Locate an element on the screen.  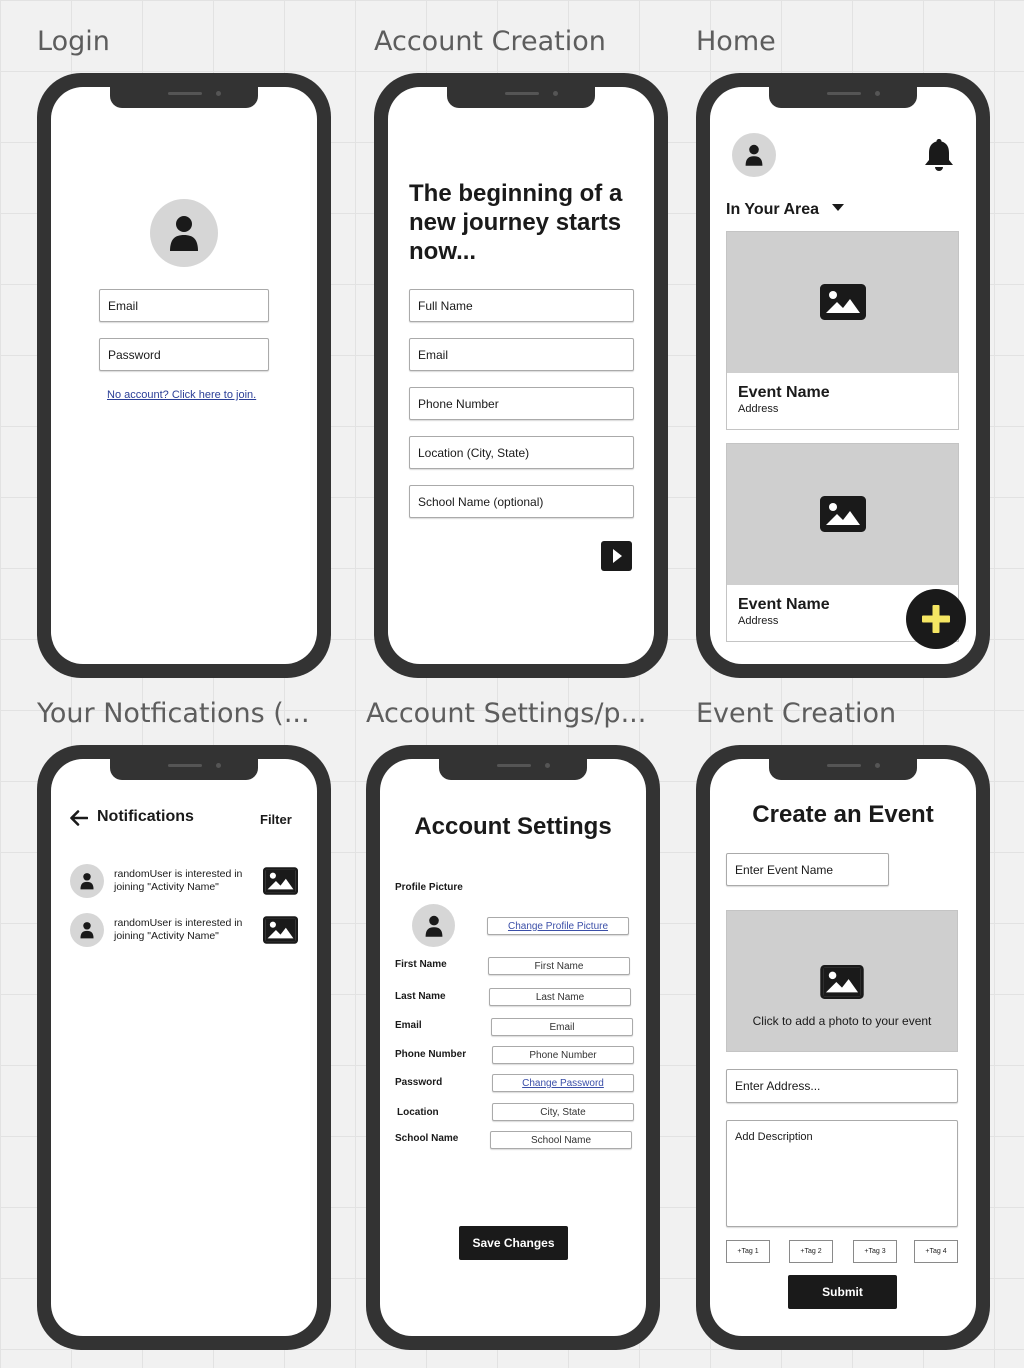
bell-icon is located at coordinates (939, 155).